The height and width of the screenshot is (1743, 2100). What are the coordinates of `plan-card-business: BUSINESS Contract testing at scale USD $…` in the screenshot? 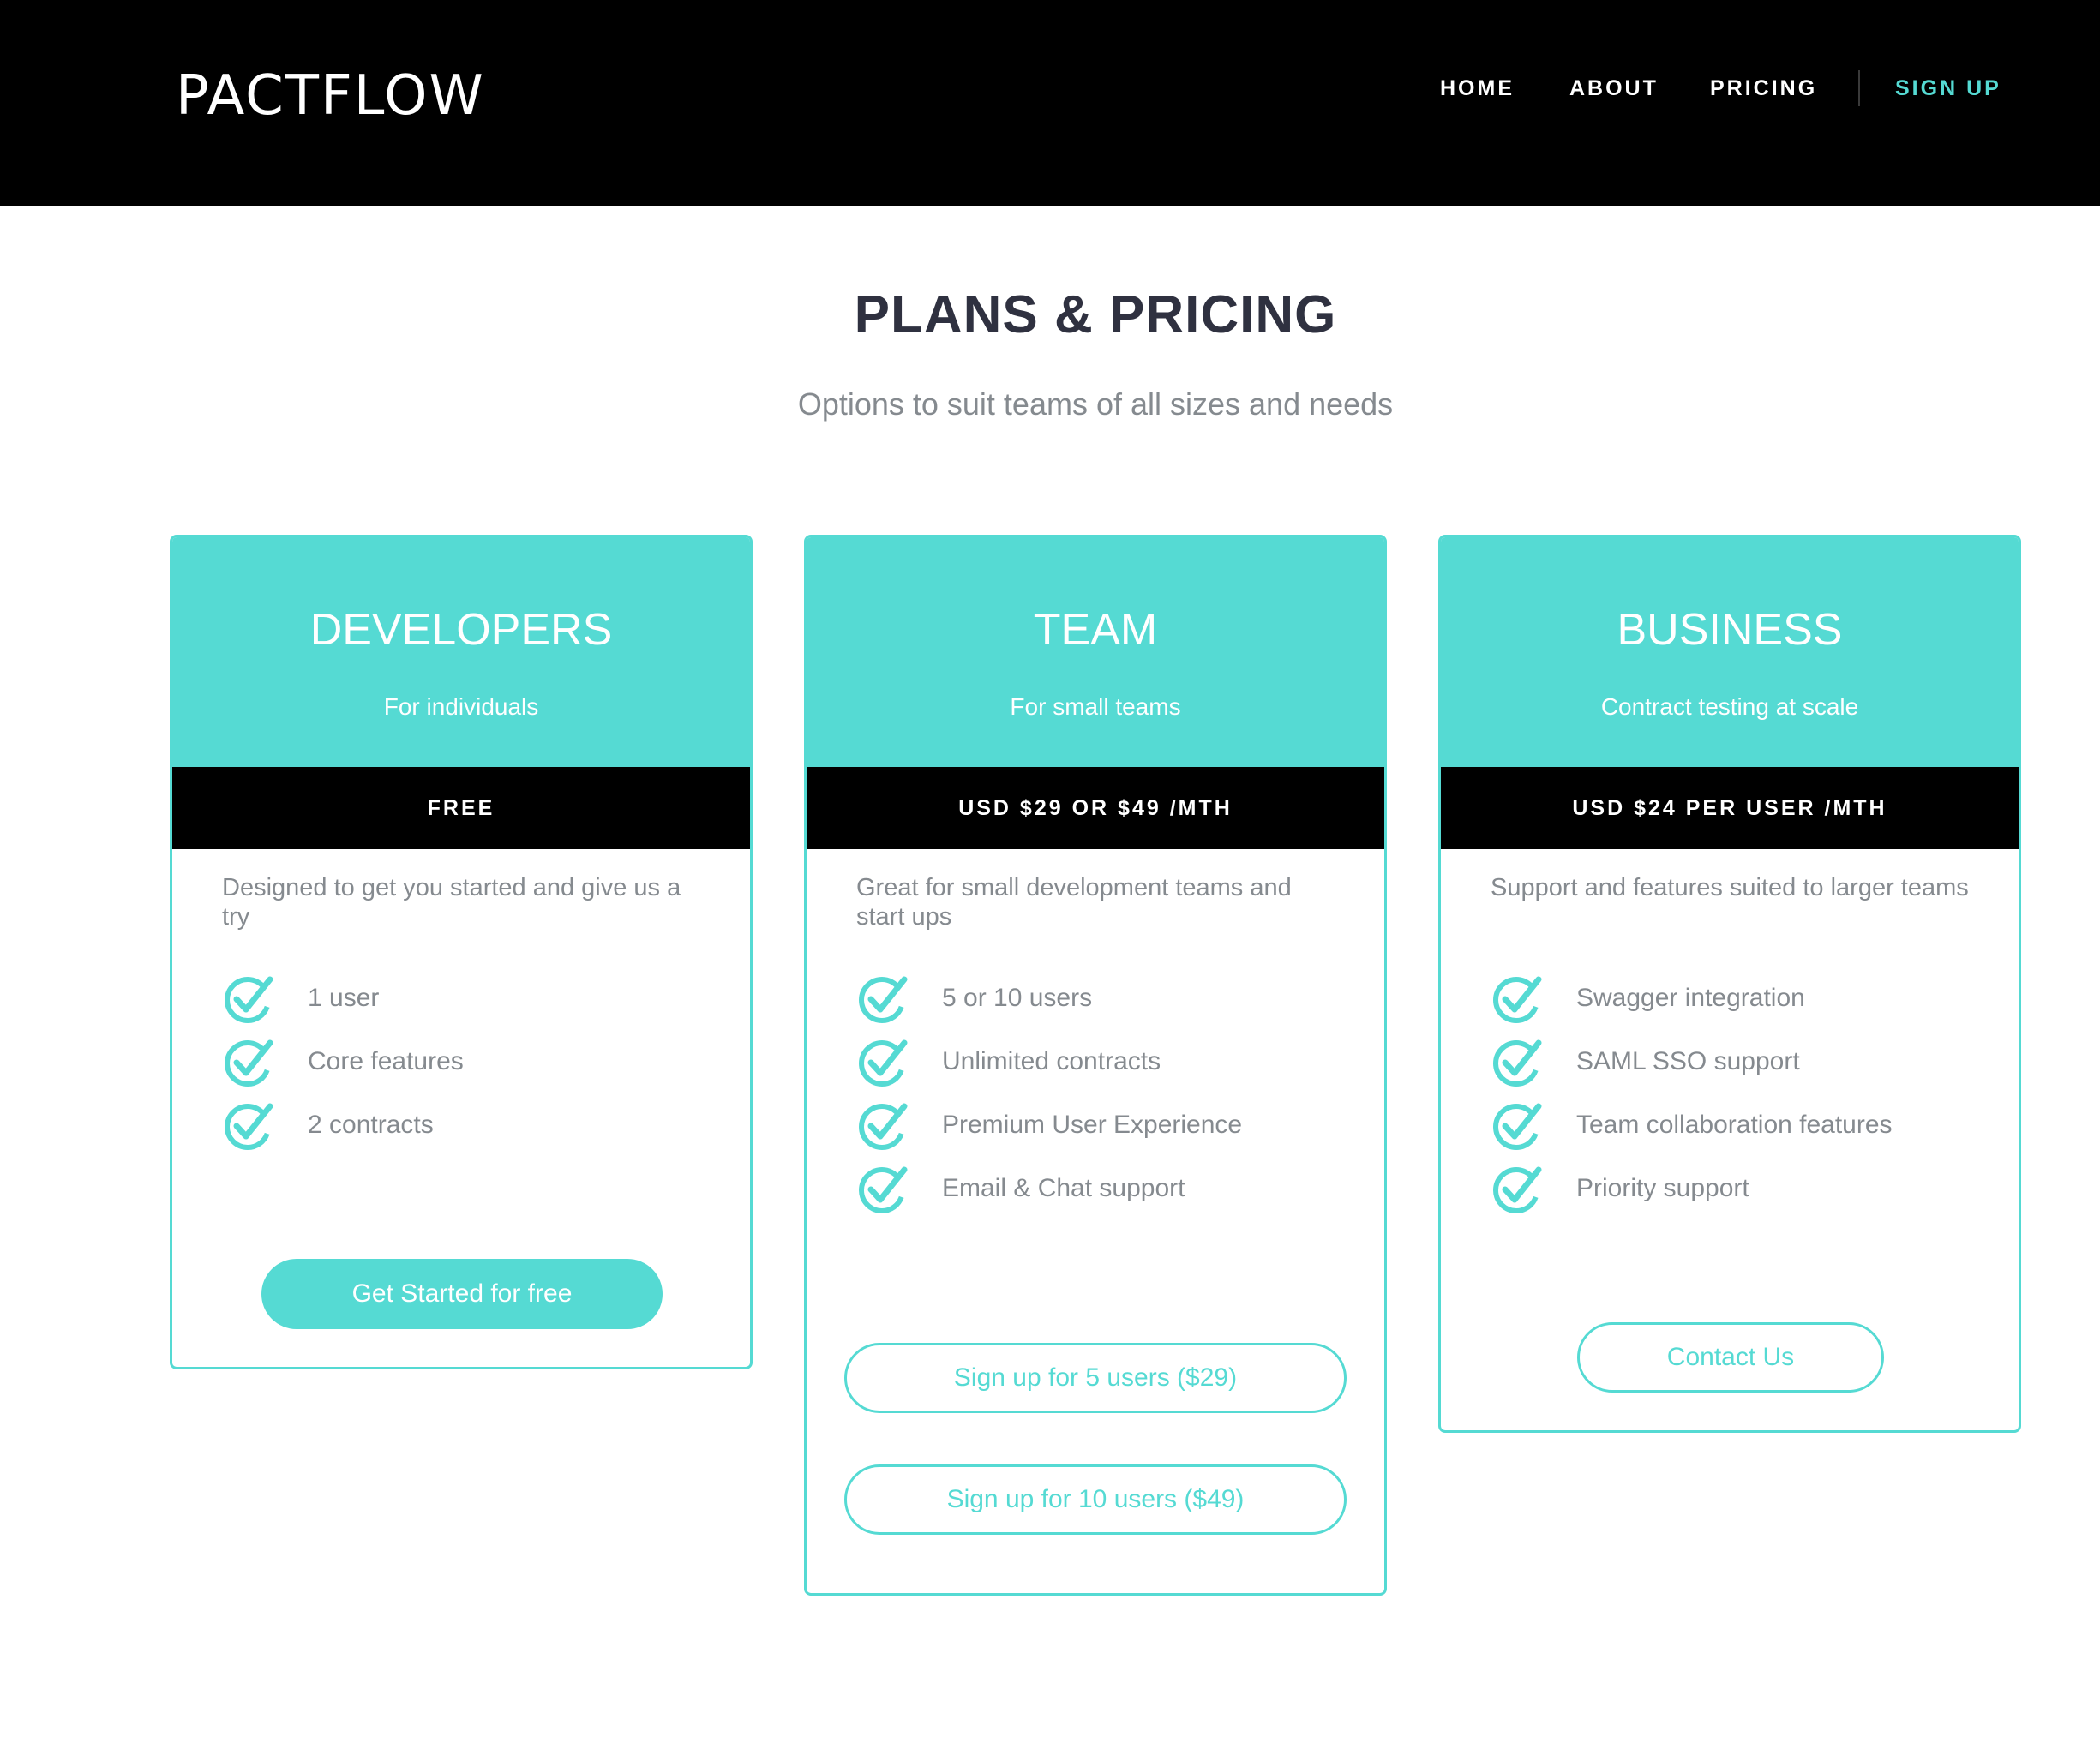 It's located at (1729, 984).